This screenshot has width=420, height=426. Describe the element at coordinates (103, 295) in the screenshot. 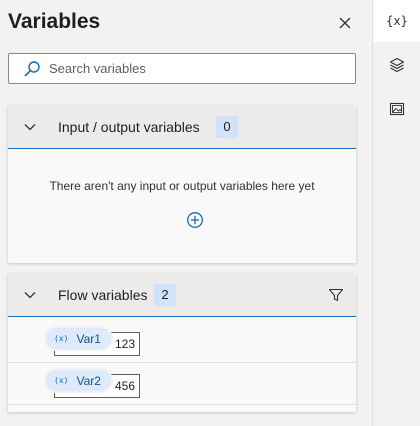

I see `flow-variables-title: Flow variables` at that location.